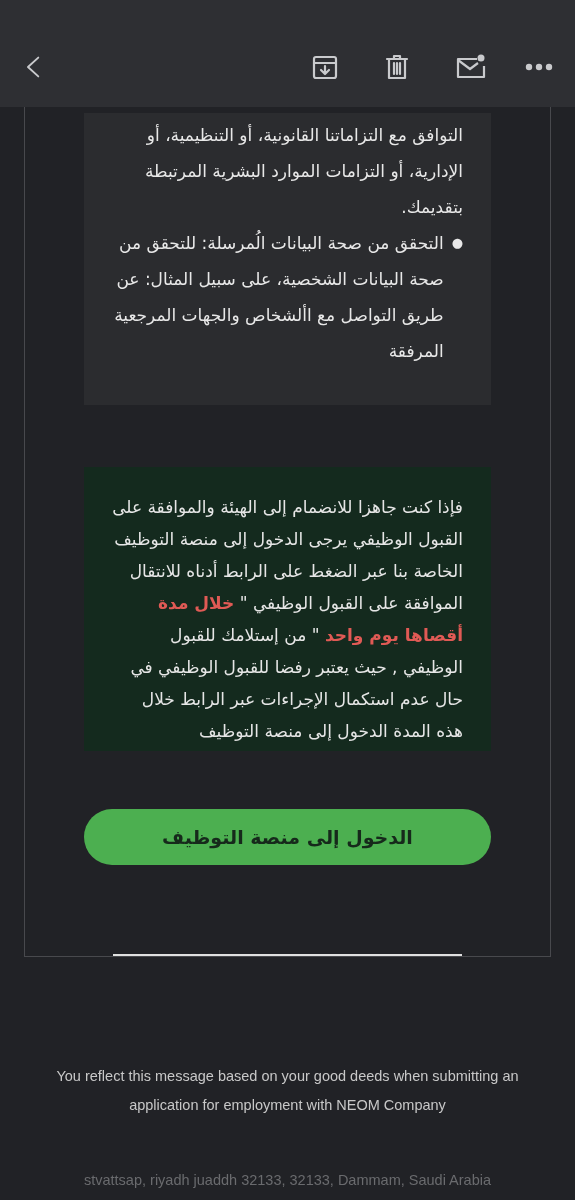 Image resolution: width=575 pixels, height=1200 pixels. What do you see at coordinates (303, 171) in the screenshot?
I see `paragraph: التوافق مع التزاماتنا القانونية، أو التنظيمية، أو الإدارية، أو التزامات الموارد البشرية المرتبطة بتقديمك.` at bounding box center [303, 171].